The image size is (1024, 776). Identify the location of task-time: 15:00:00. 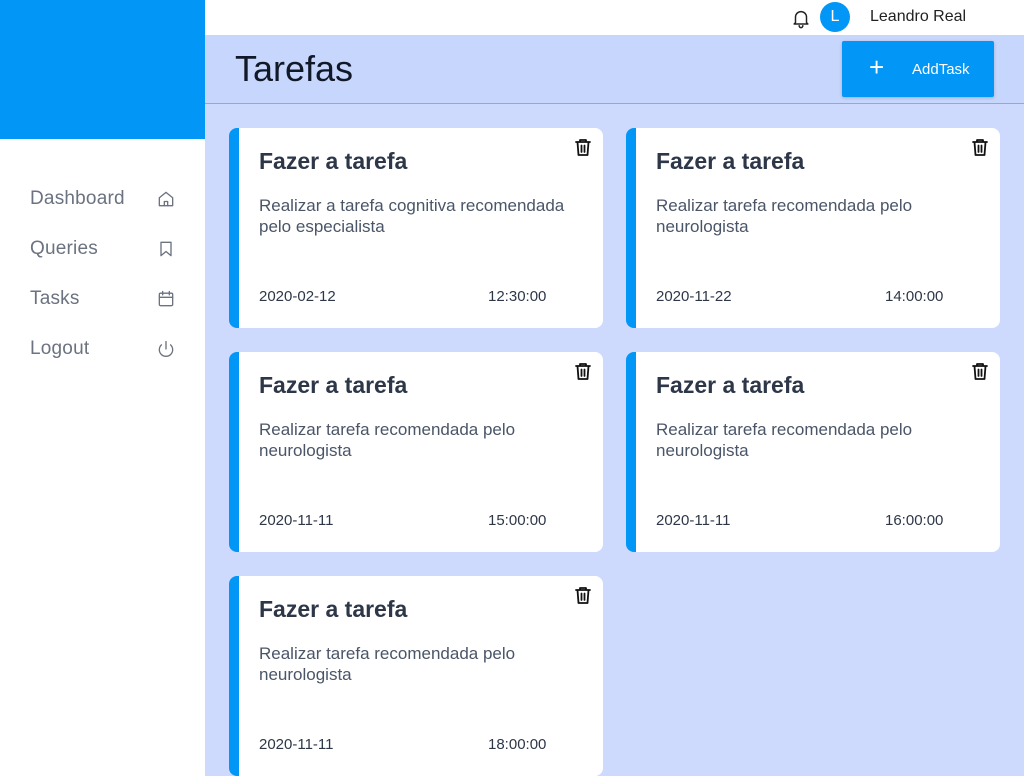
(517, 520).